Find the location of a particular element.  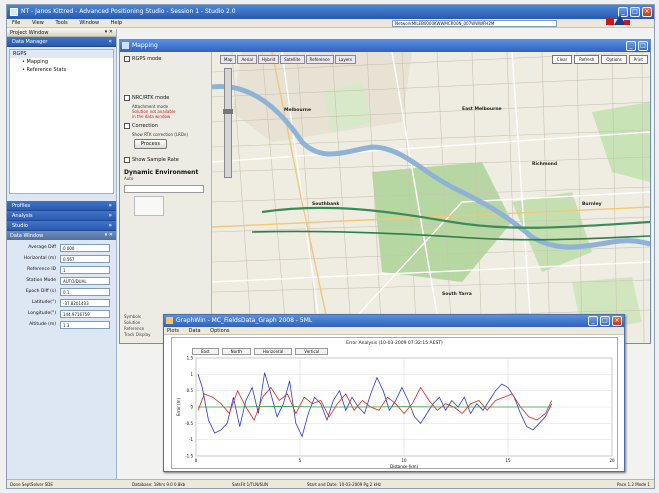

chevron-up-icon: « is located at coordinates (110, 41).